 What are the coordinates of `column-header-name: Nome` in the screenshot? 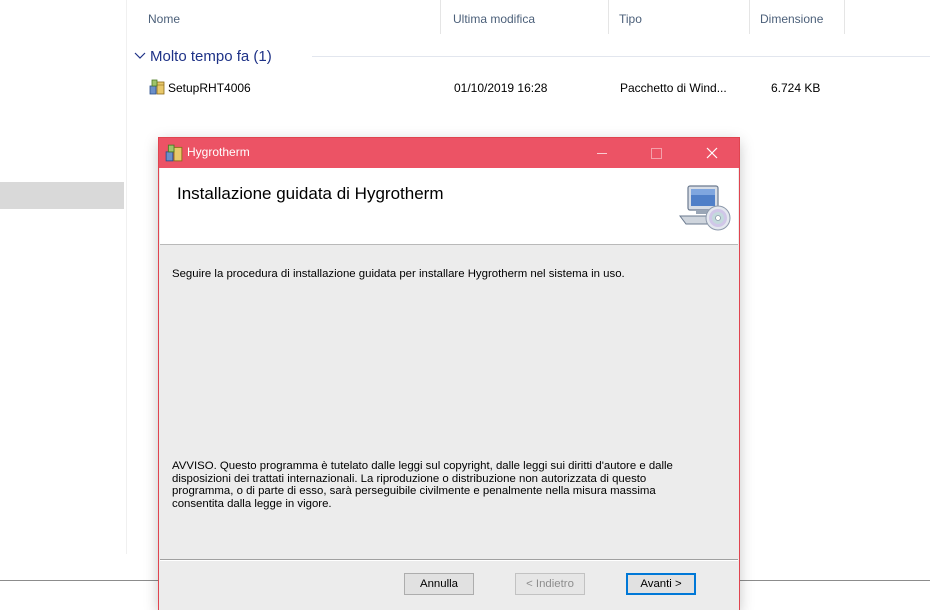 It's located at (287, 17).